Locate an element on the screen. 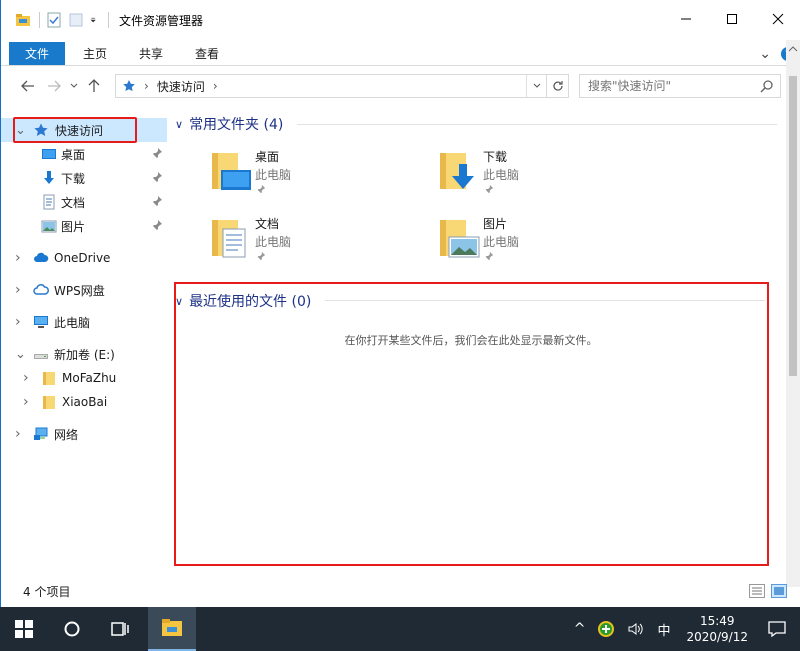 Image resolution: width=800 pixels, height=651 pixels. nav-item-wps-cloud: › WPS网盘 is located at coordinates (84, 290).